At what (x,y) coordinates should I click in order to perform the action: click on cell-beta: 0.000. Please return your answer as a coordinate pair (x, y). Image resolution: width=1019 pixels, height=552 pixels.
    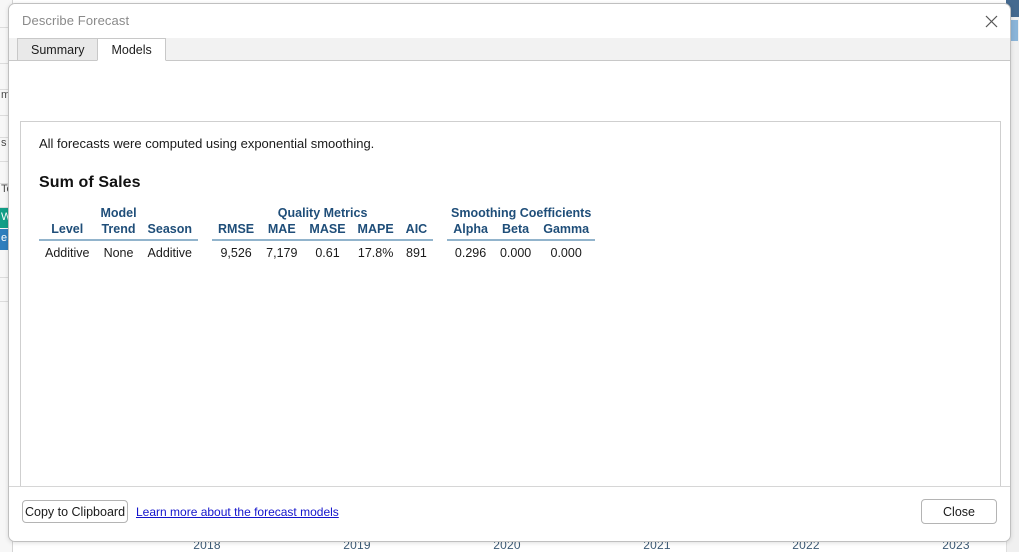
    Looking at the image, I should click on (515, 252).